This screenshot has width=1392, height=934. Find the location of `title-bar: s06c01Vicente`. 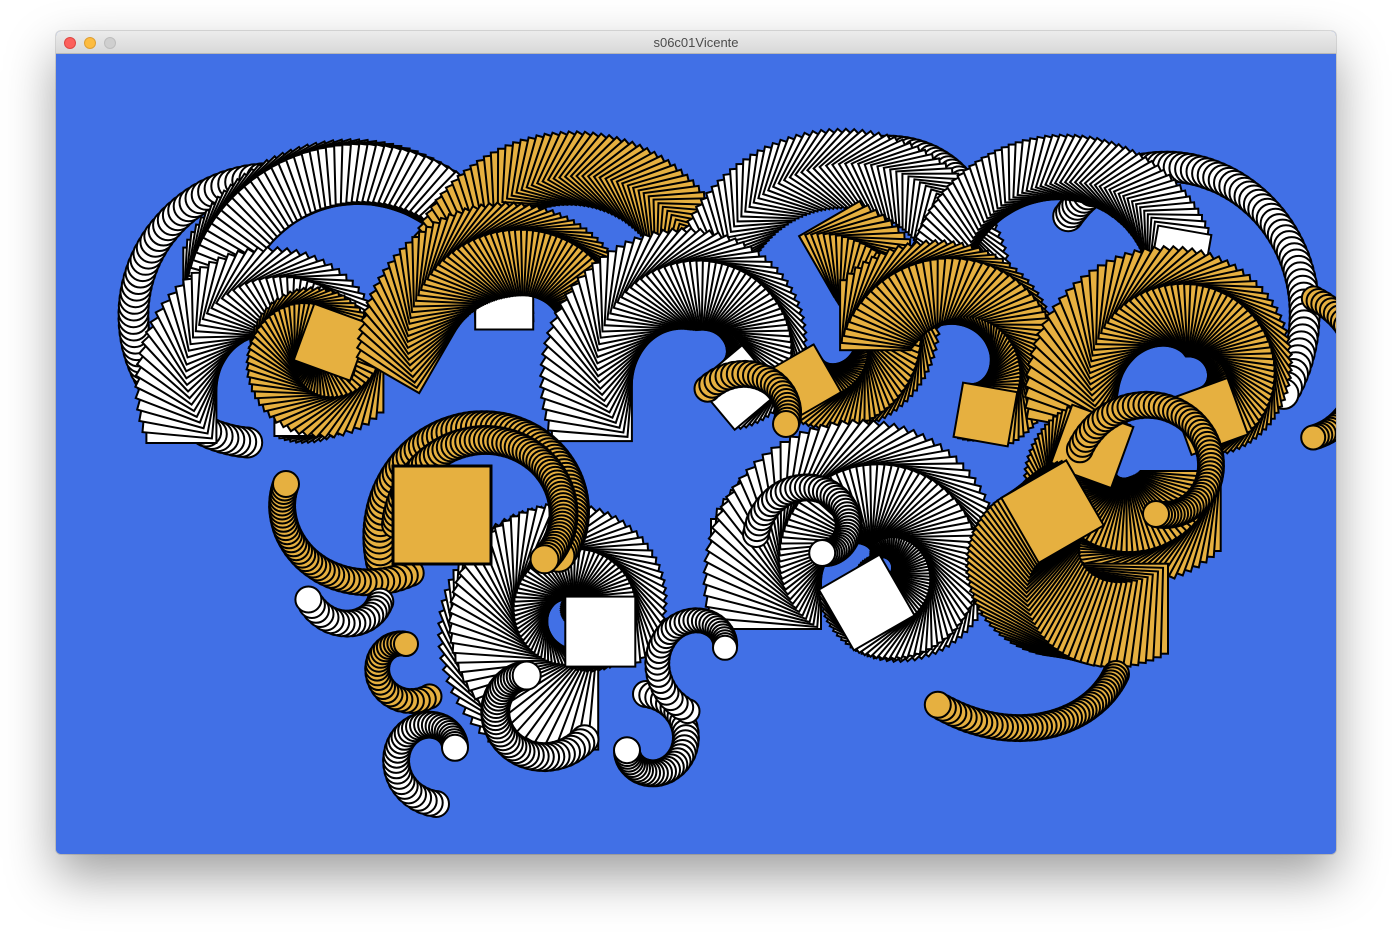

title-bar: s06c01Vicente is located at coordinates (696, 42).